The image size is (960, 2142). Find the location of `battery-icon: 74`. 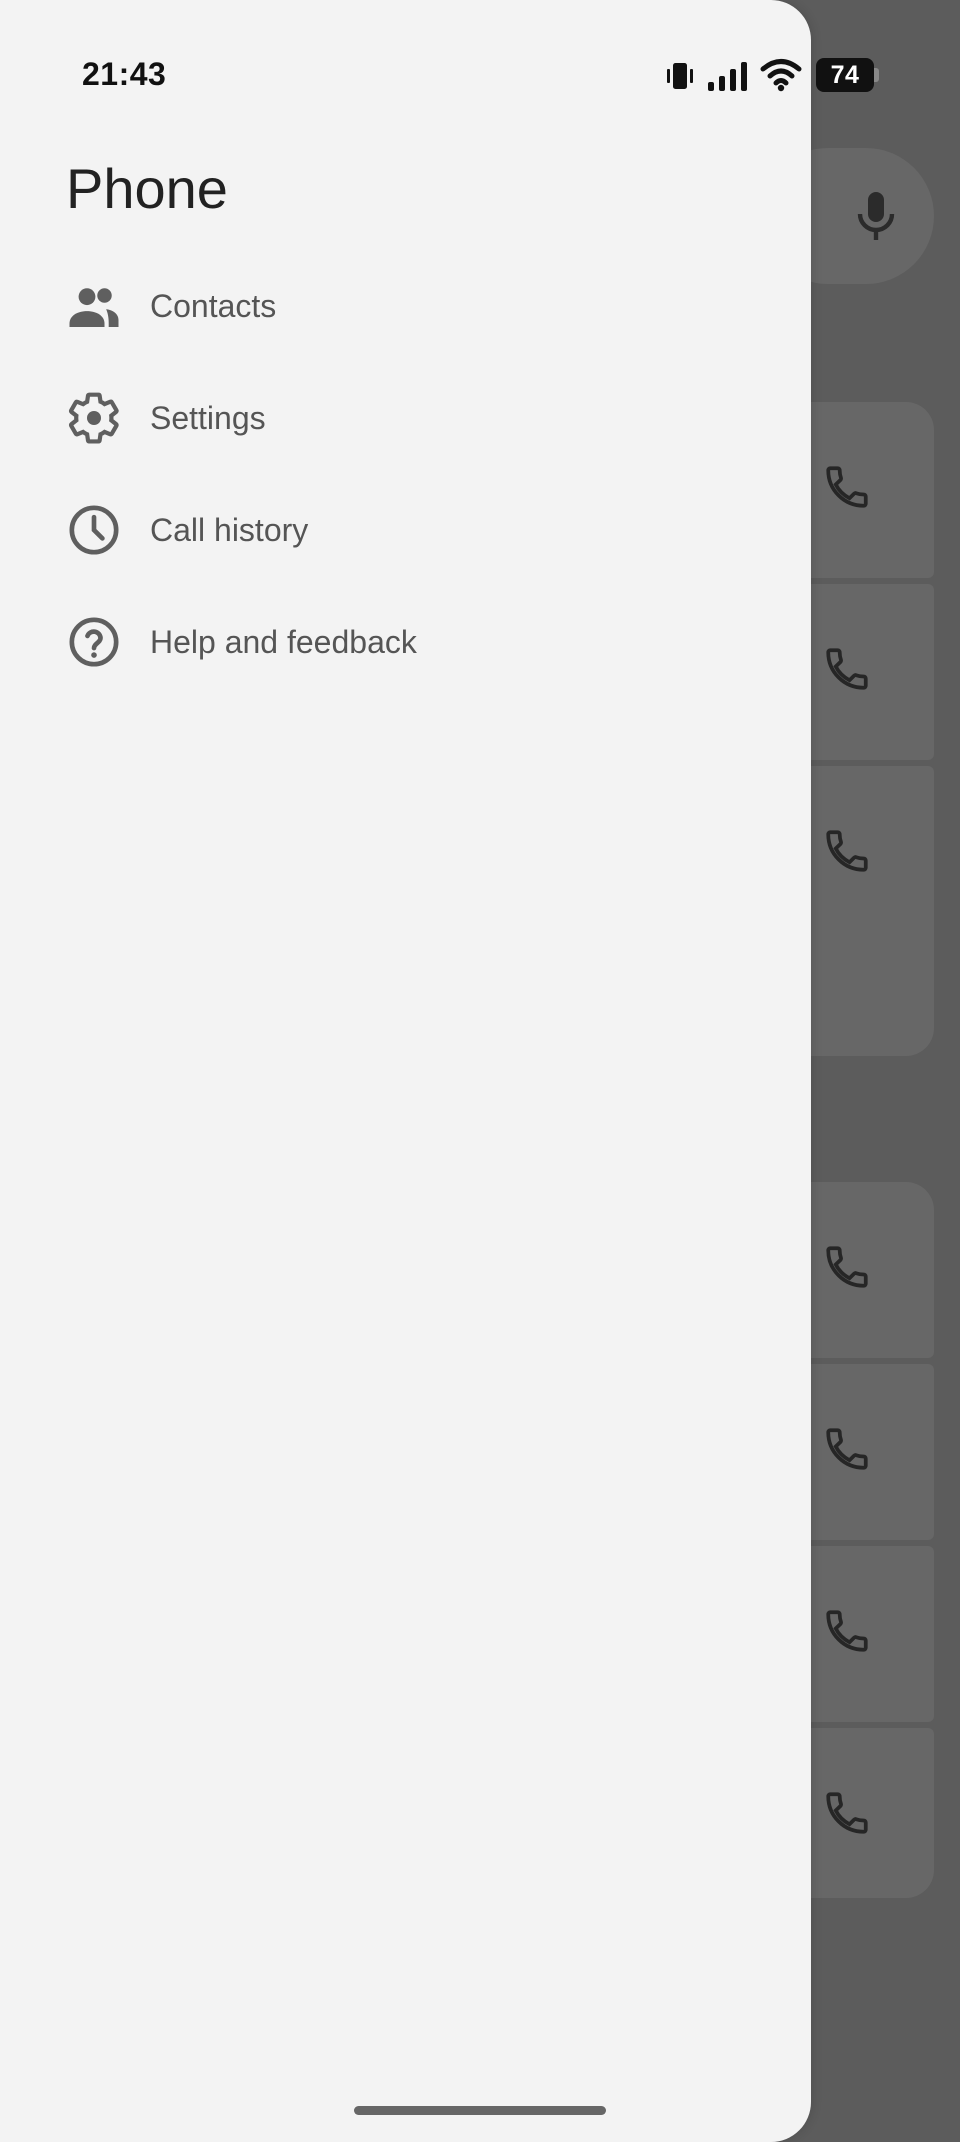

battery-icon: 74 is located at coordinates (845, 75).